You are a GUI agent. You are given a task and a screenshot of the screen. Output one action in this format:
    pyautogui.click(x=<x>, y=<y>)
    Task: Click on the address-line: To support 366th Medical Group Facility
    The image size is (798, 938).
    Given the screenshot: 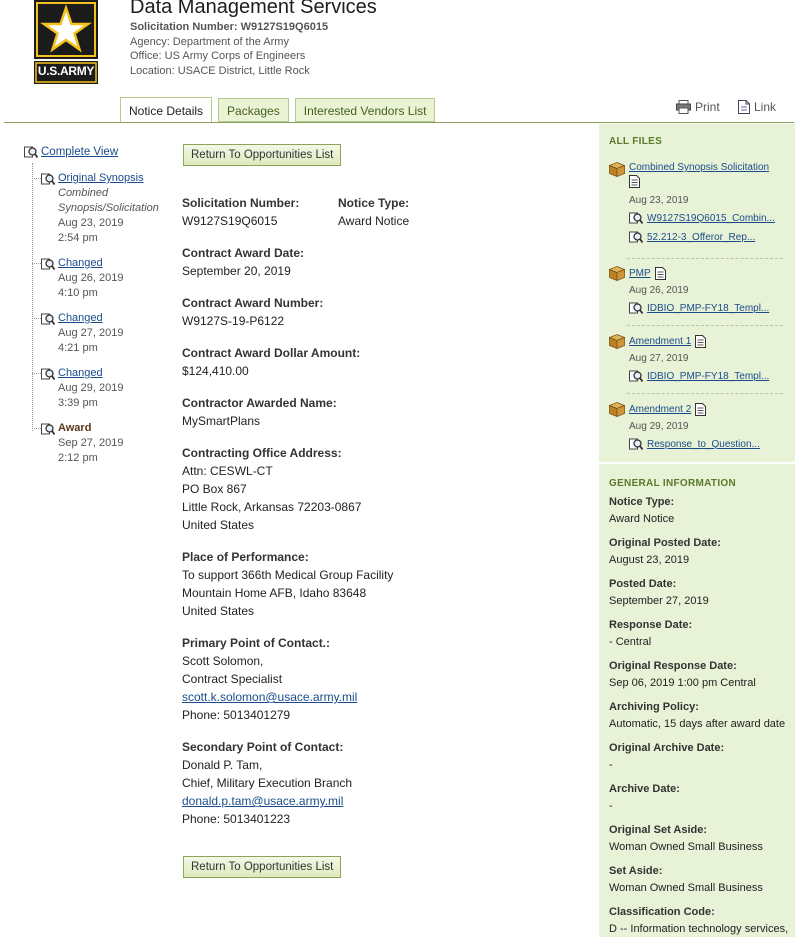 What is the action you would take?
    pyautogui.click(x=288, y=575)
    